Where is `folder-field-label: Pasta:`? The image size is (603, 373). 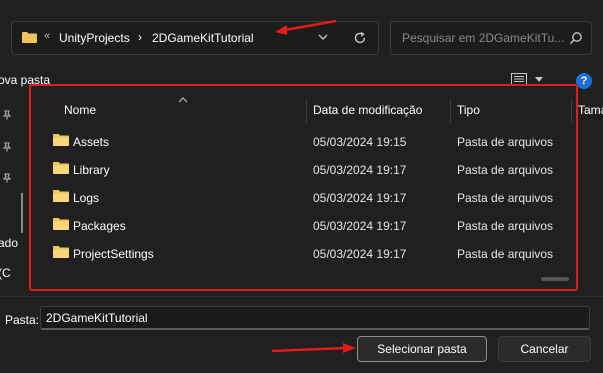 folder-field-label: Pasta: is located at coordinates (22, 320).